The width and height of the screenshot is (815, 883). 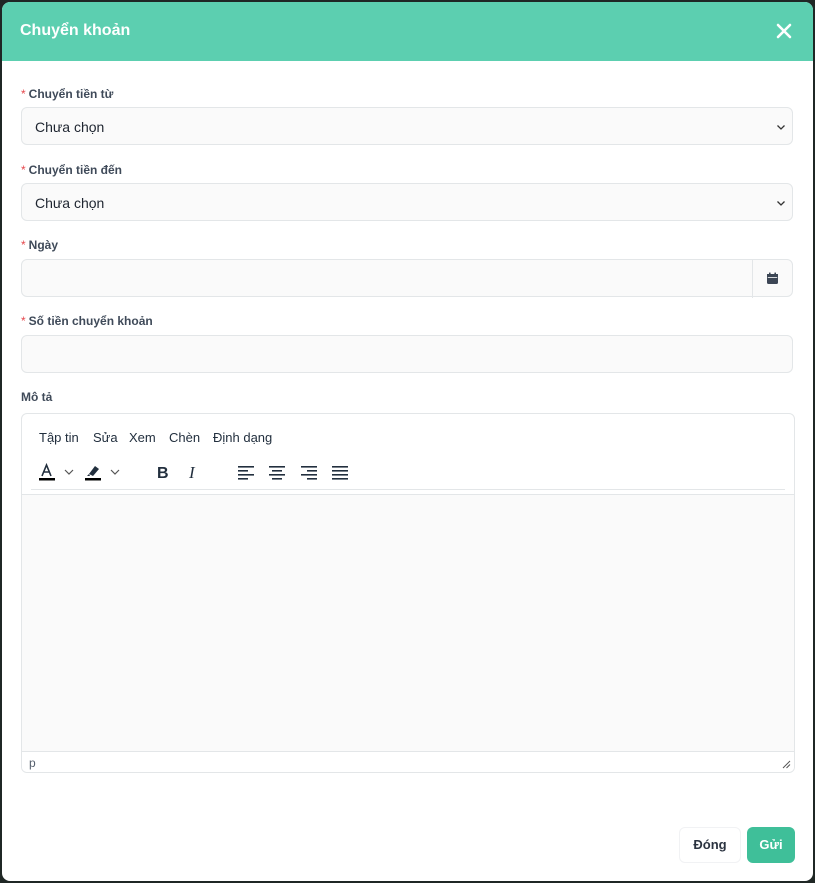 I want to click on date-input, so click(x=407, y=278).